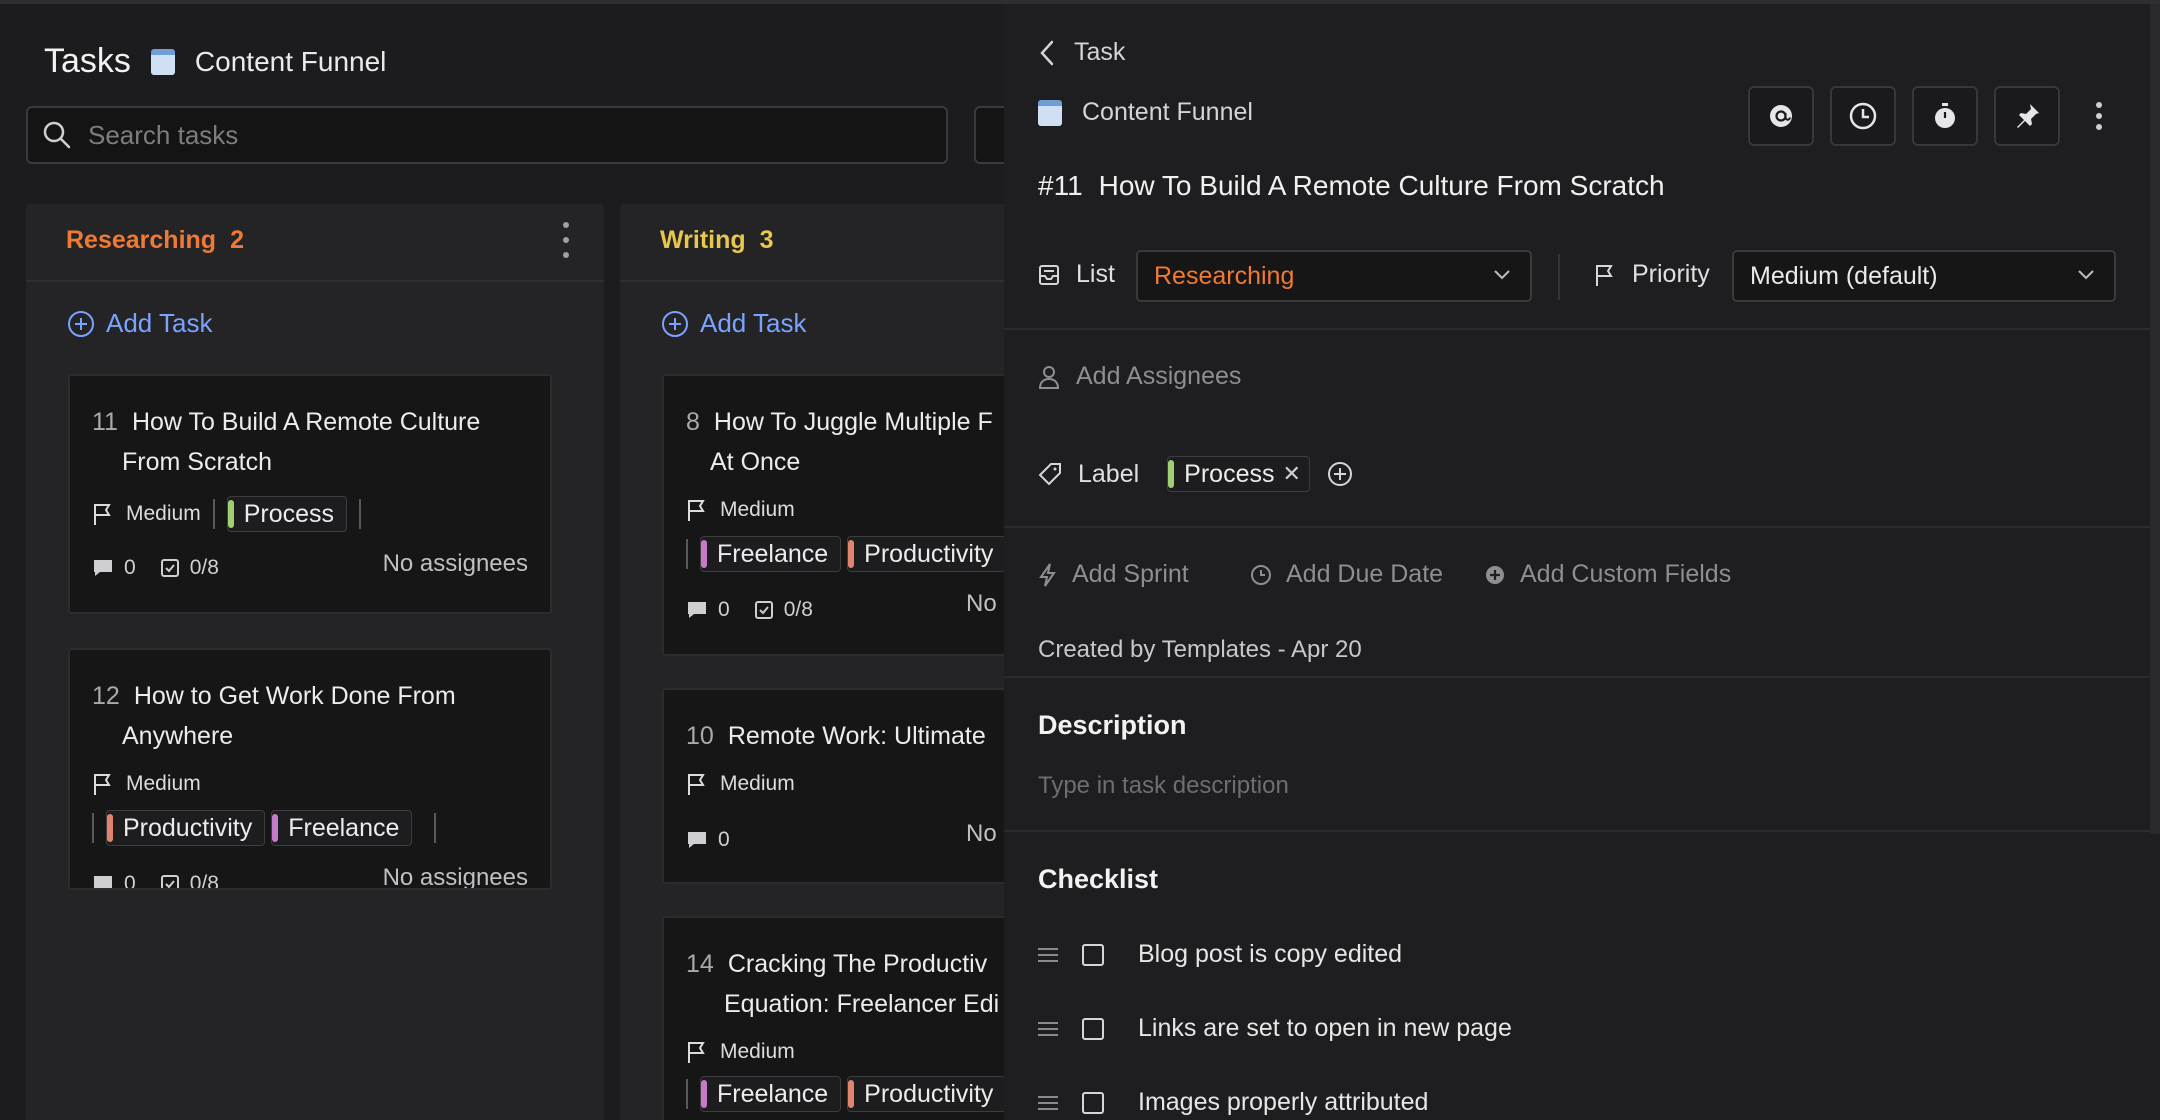 This screenshot has width=2160, height=1120. What do you see at coordinates (1049, 377) in the screenshot?
I see `user-icon` at bounding box center [1049, 377].